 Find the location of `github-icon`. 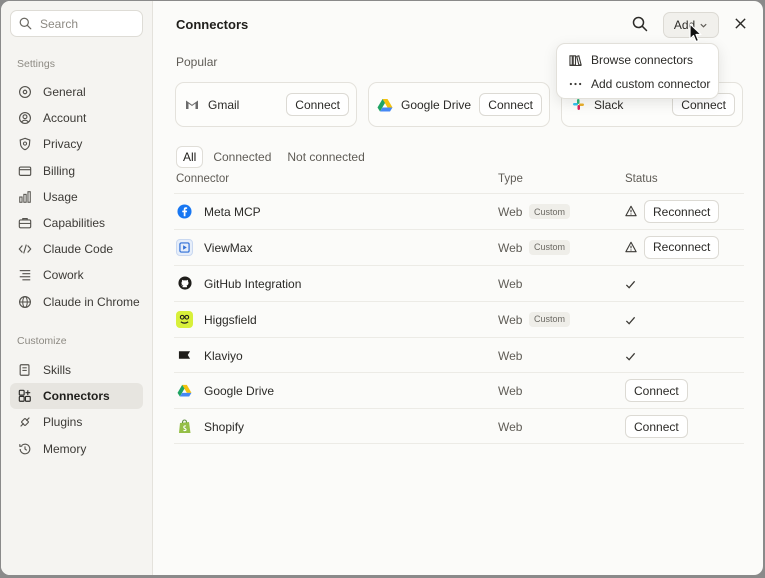

github-icon is located at coordinates (184, 283).